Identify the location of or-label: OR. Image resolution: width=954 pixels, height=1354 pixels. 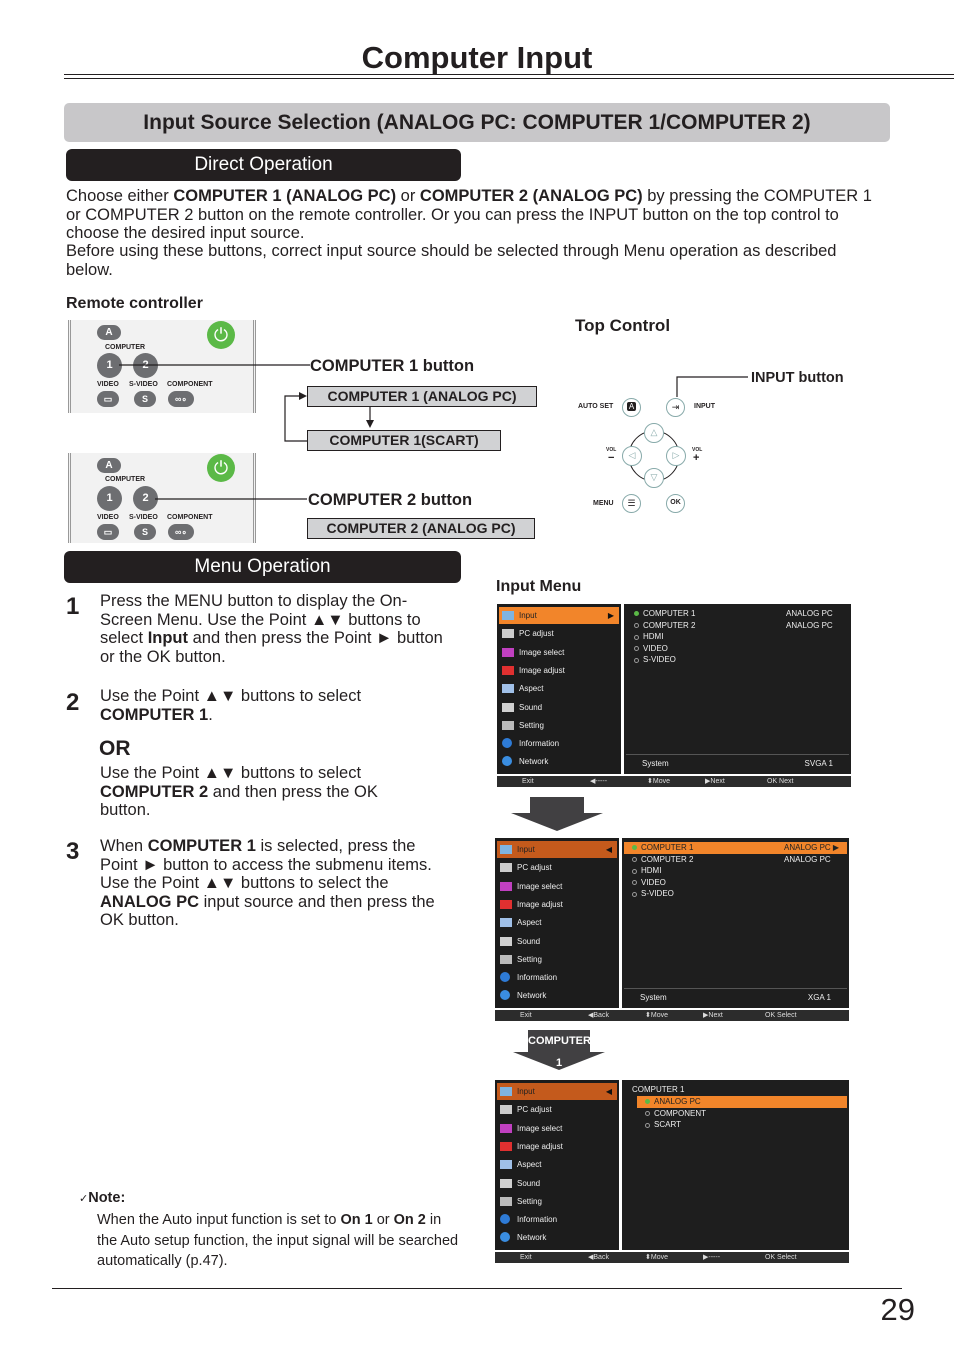
(115, 748).